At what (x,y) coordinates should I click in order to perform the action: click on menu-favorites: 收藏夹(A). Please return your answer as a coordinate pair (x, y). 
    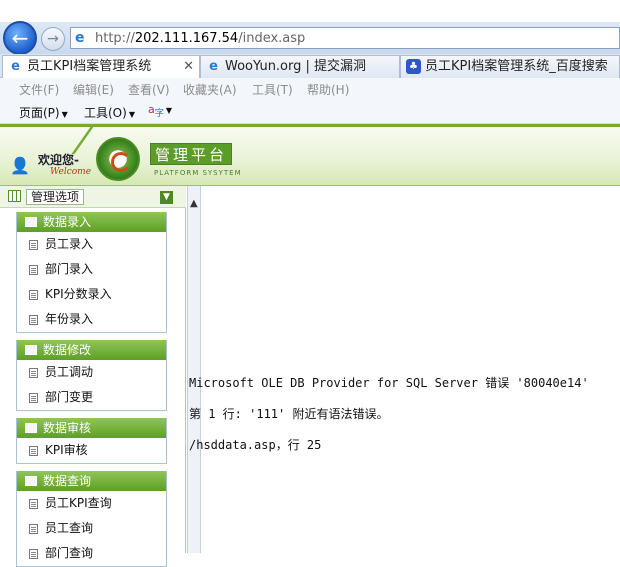
    Looking at the image, I should click on (210, 89).